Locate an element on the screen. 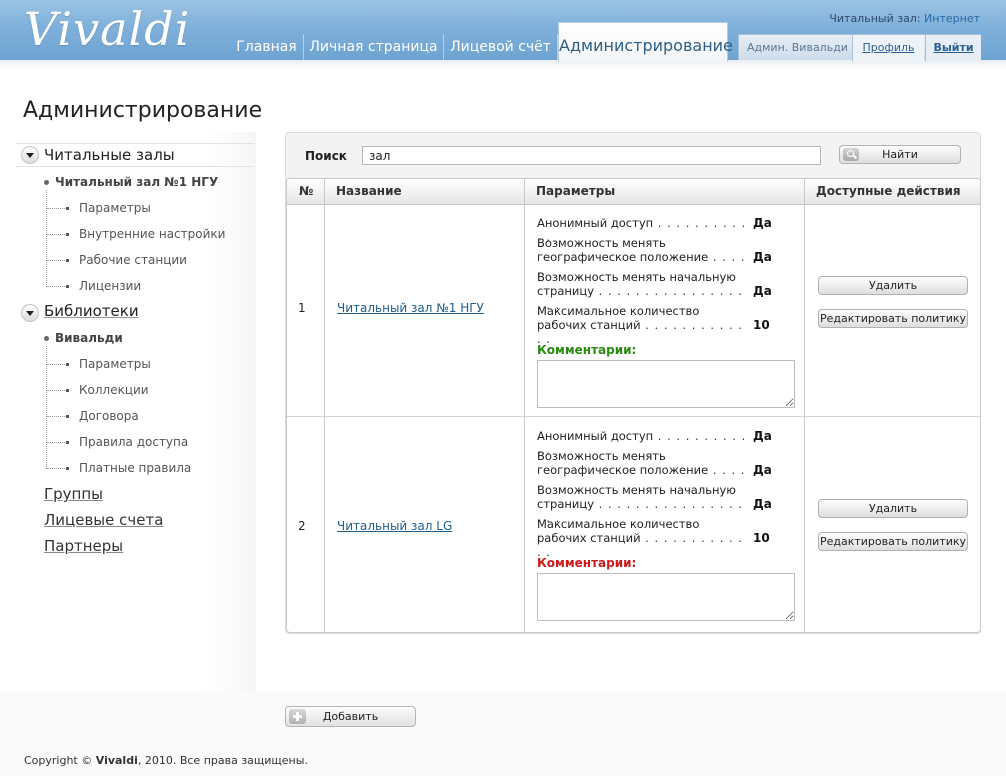 Image resolution: width=1006 pixels, height=776 pixels. sidebar-item-hall-licenses: Лицензии is located at coordinates (110, 286).